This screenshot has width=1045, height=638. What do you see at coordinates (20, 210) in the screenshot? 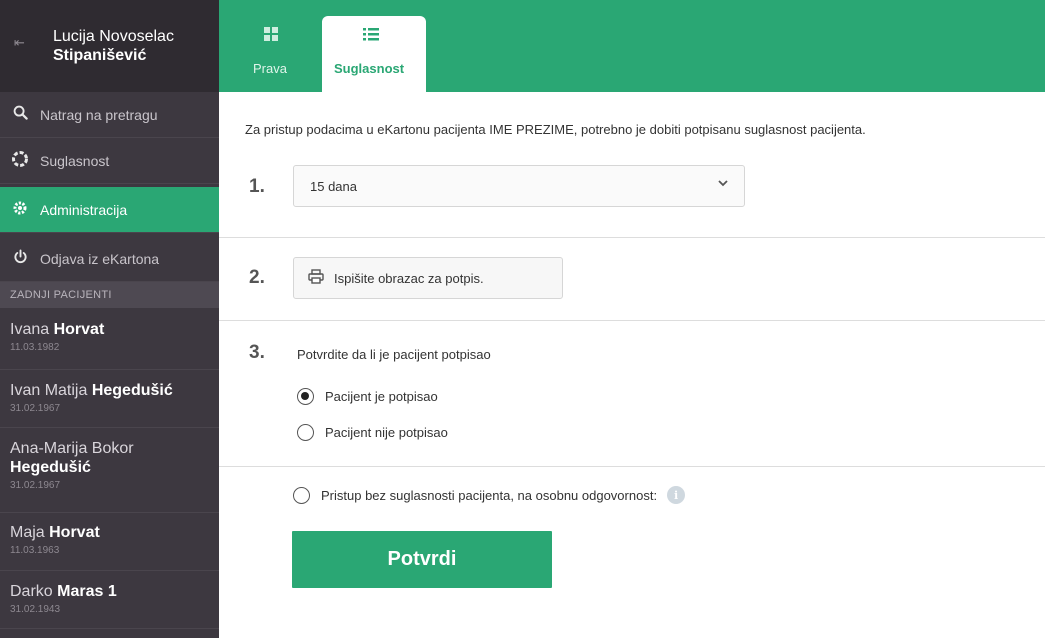
I see `gear-icon` at bounding box center [20, 210].